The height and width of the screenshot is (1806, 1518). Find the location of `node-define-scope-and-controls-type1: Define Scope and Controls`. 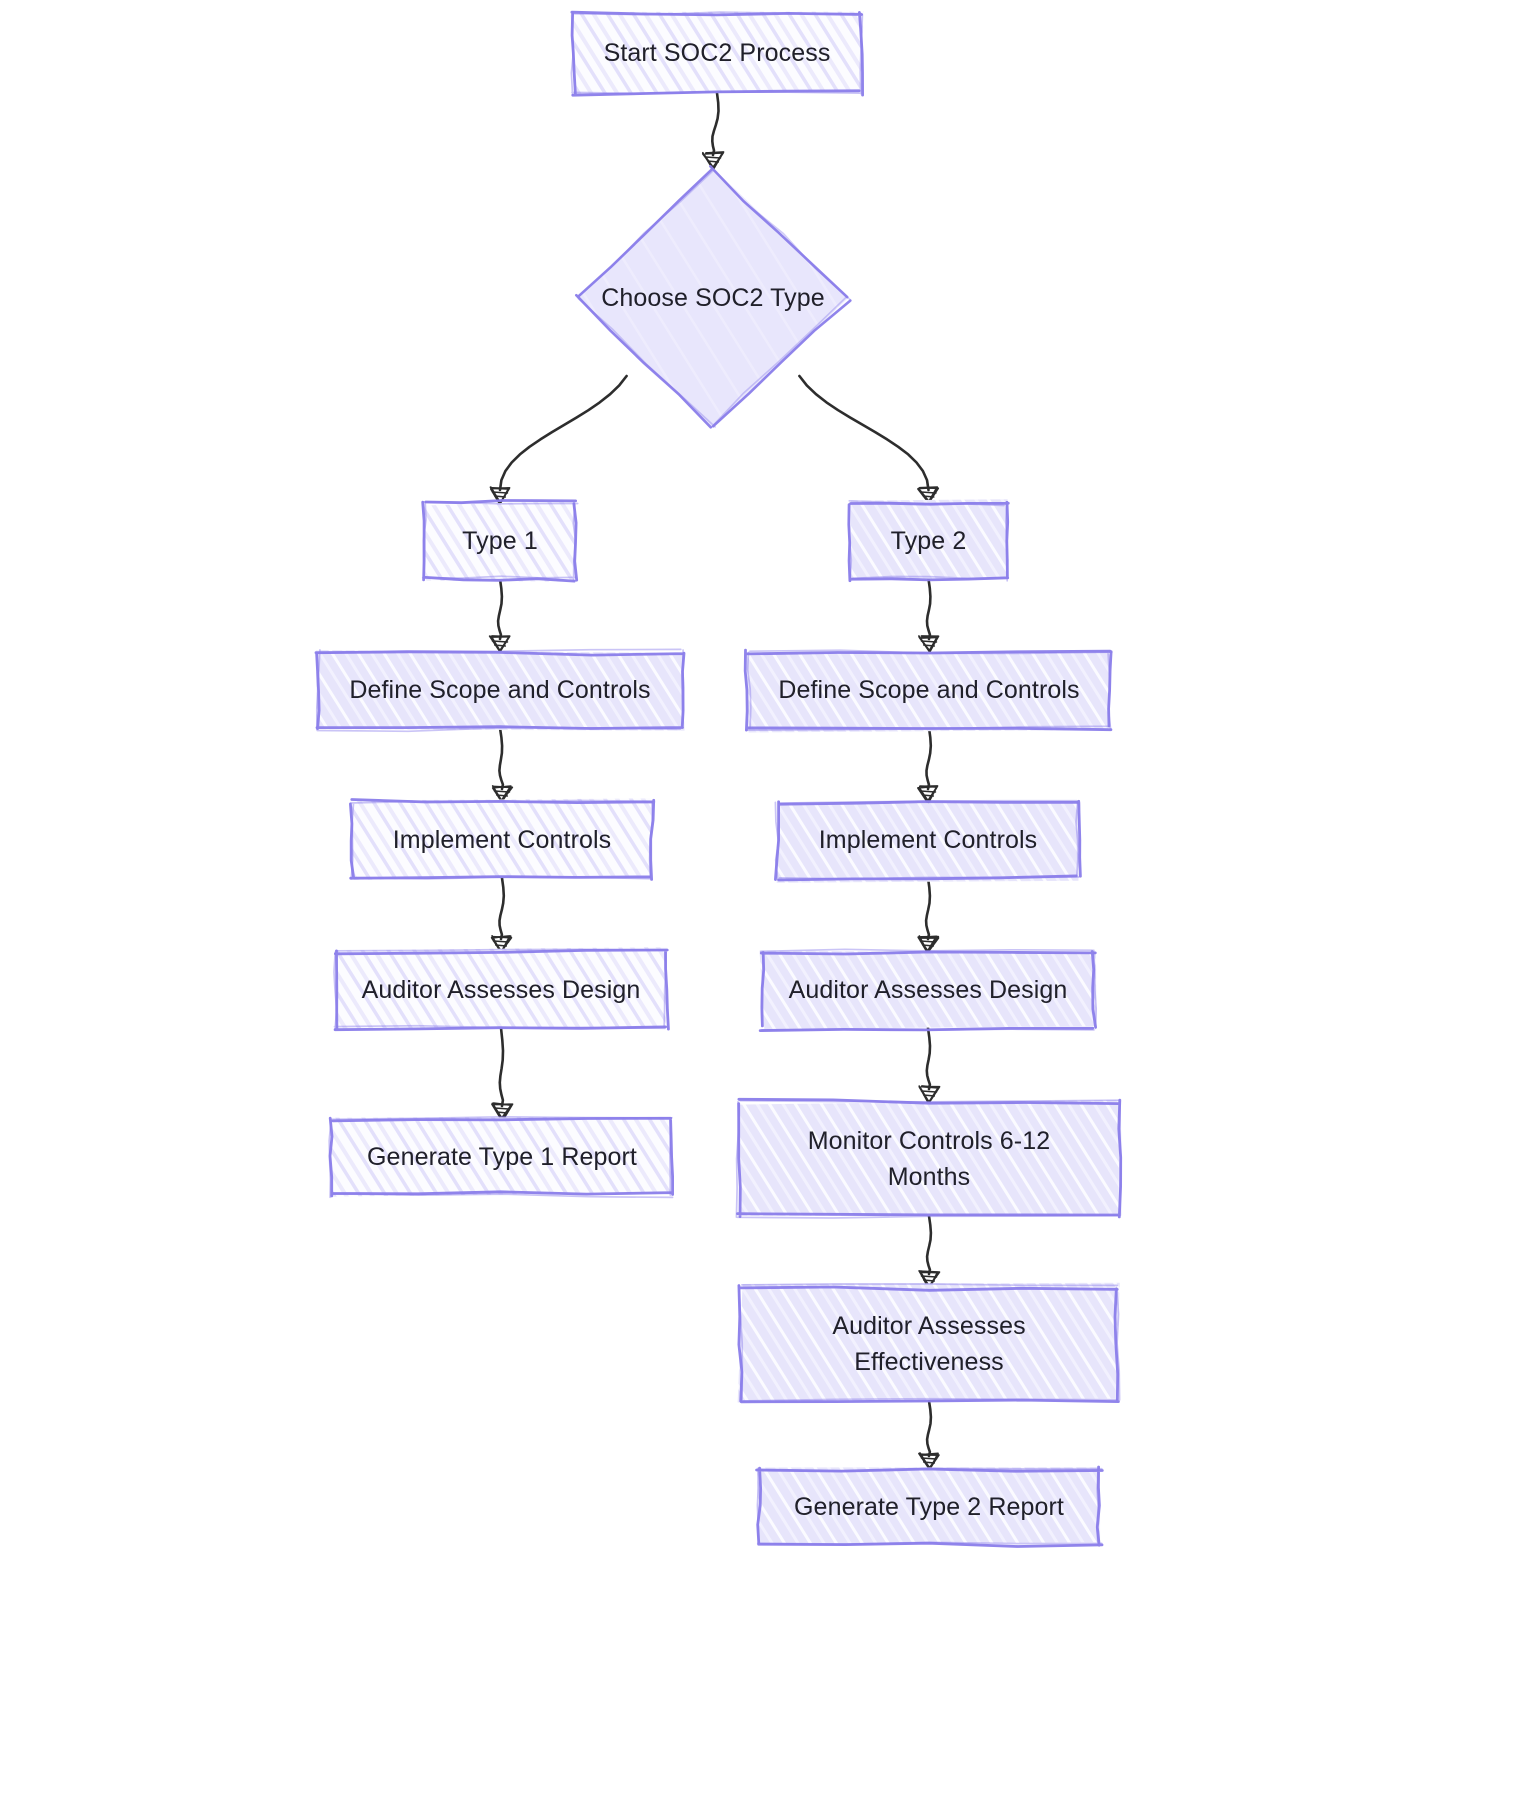

node-define-scope-and-controls-type1: Define Scope and Controls is located at coordinates (500, 690).